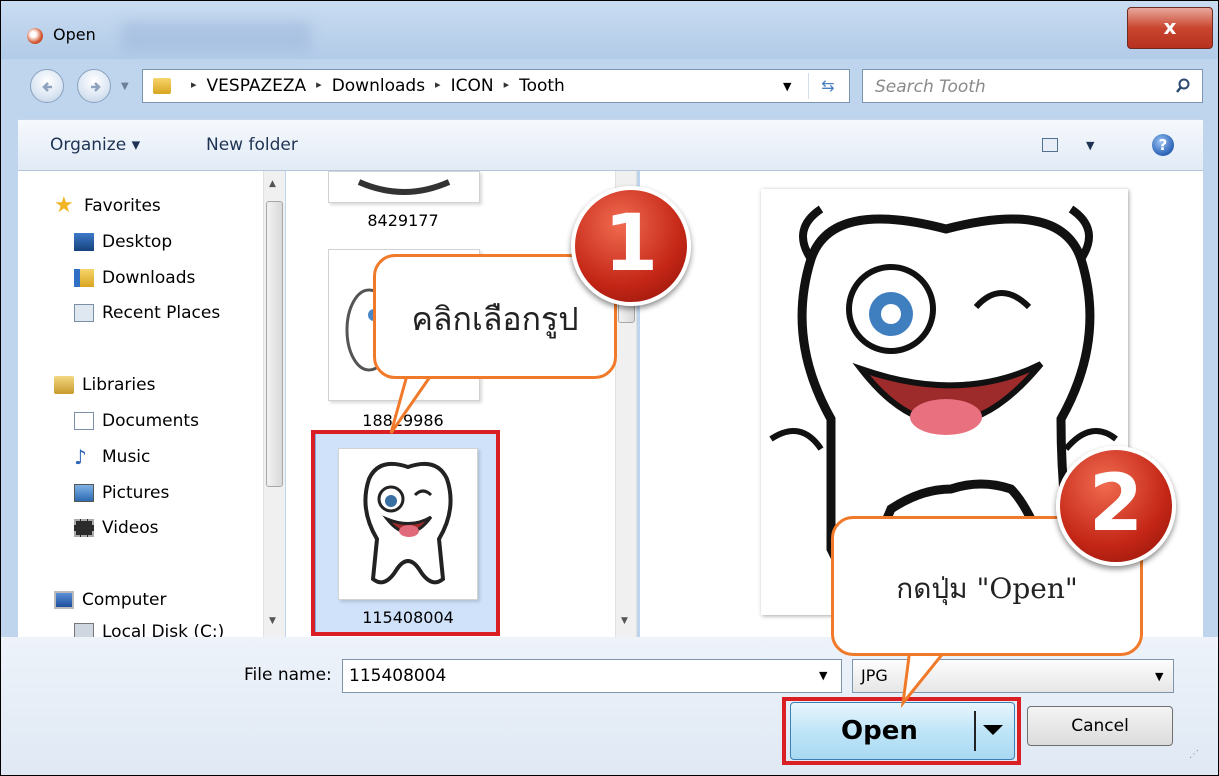  Describe the element at coordinates (252, 145) in the screenshot. I see `new-folder-button: New folder` at that location.